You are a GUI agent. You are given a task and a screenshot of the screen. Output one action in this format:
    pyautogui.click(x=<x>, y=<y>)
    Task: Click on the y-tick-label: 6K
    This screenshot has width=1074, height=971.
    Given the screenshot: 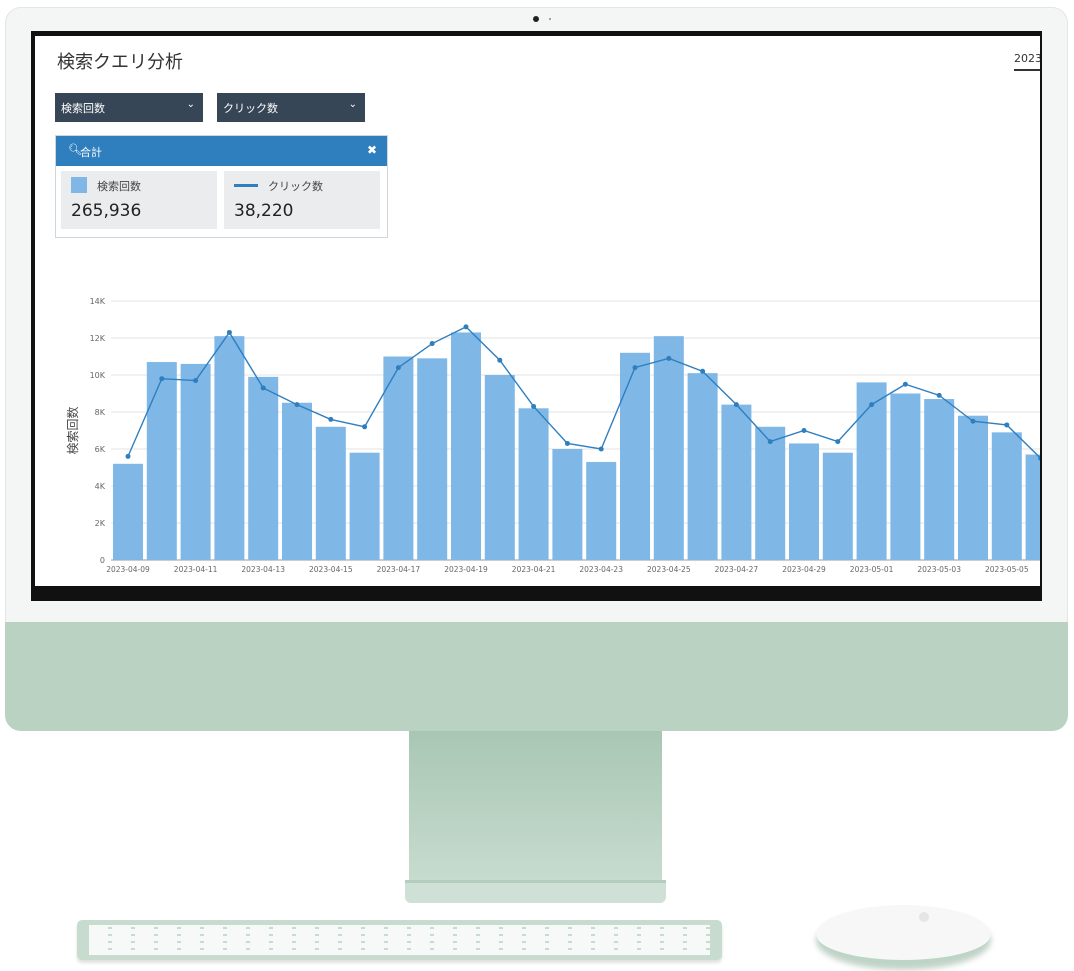 What is the action you would take?
    pyautogui.click(x=100, y=449)
    